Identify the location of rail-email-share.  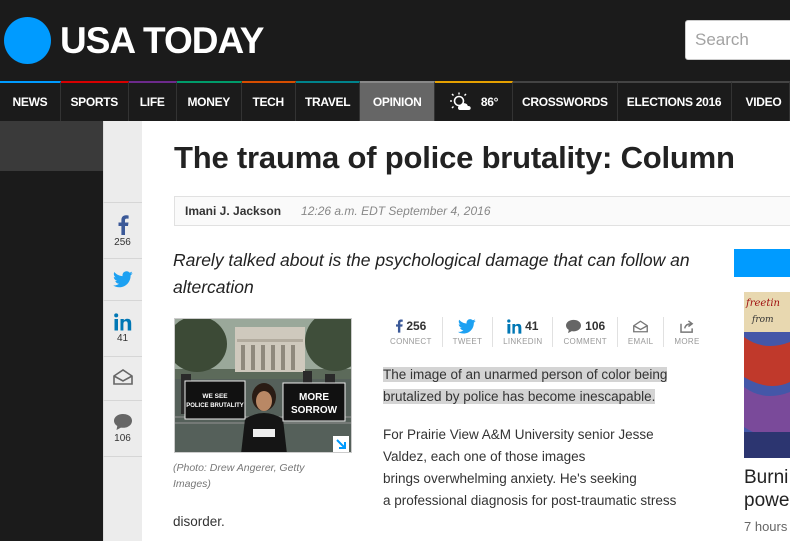
(122, 378).